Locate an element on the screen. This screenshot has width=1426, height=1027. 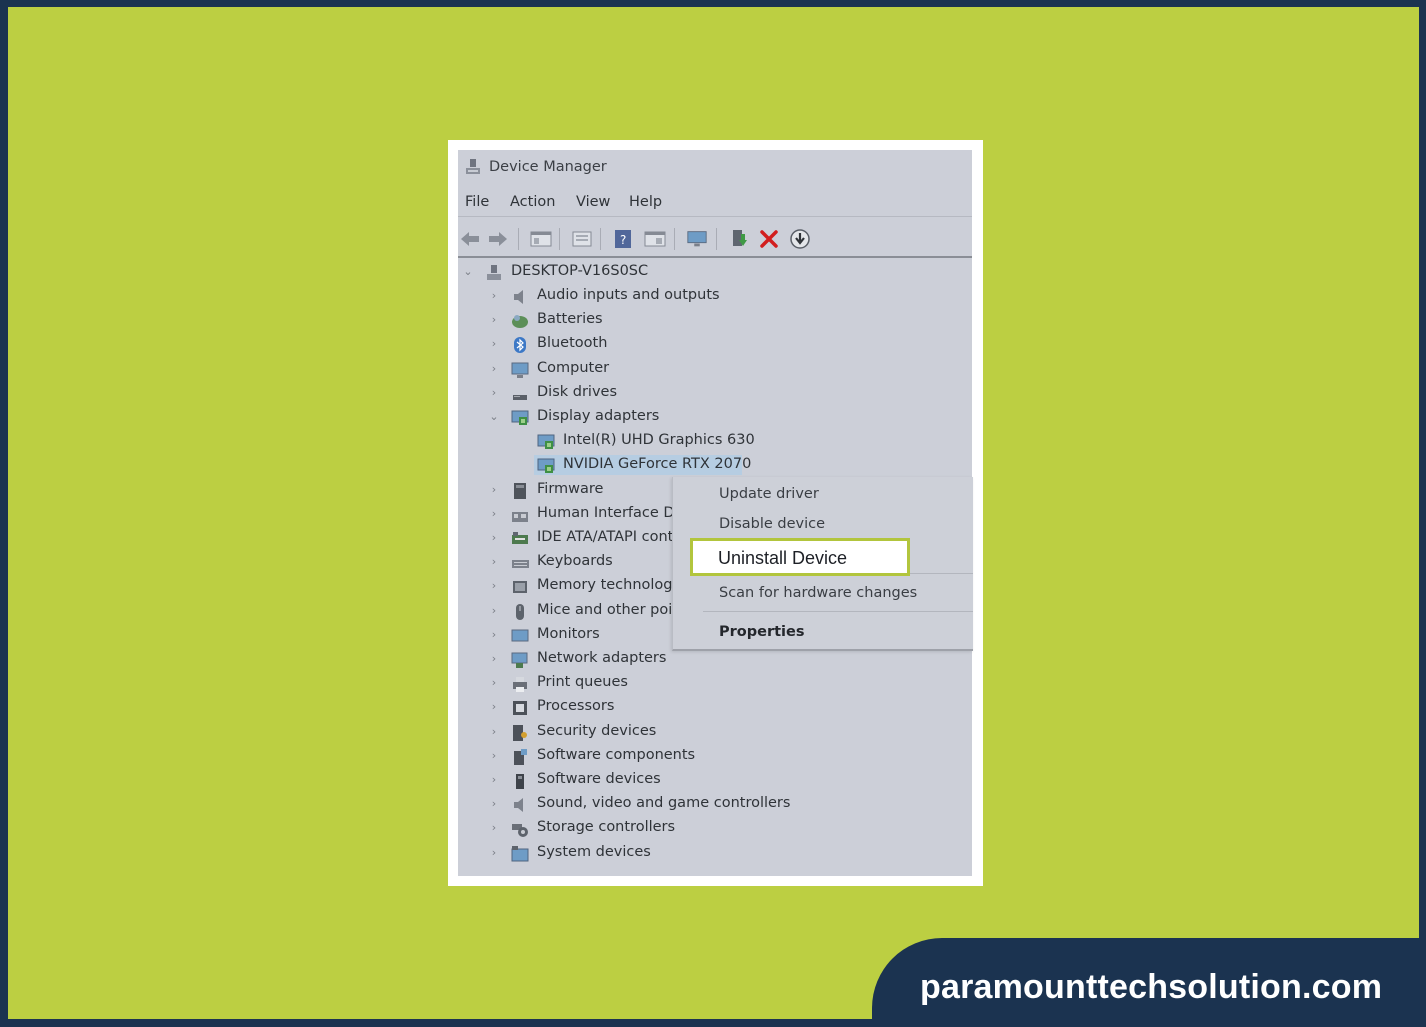
tree-item-label: Security devices is located at coordinates (597, 730).